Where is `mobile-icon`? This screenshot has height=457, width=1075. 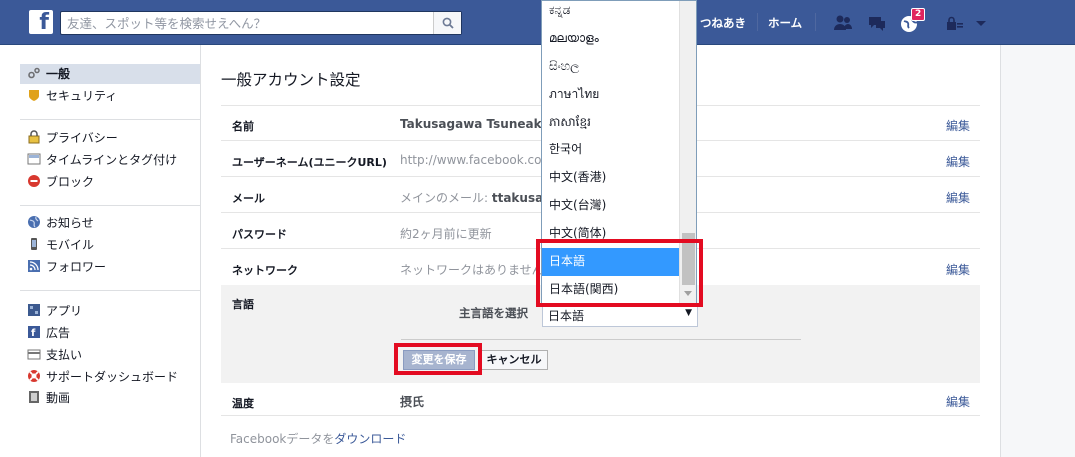
mobile-icon is located at coordinates (34, 244).